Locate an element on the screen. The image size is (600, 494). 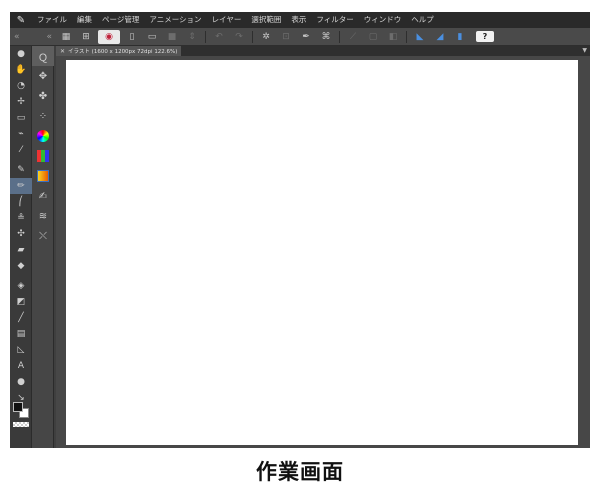
ruler-tool-icon: ◺ is located at coordinates (21, 350).